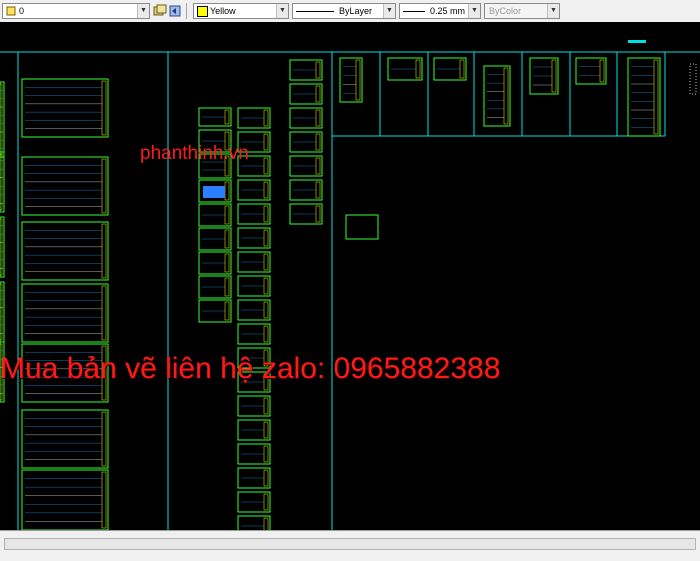  Describe the element at coordinates (505, 11) in the screenshot. I see `plotstyle-value: ByColor` at that location.